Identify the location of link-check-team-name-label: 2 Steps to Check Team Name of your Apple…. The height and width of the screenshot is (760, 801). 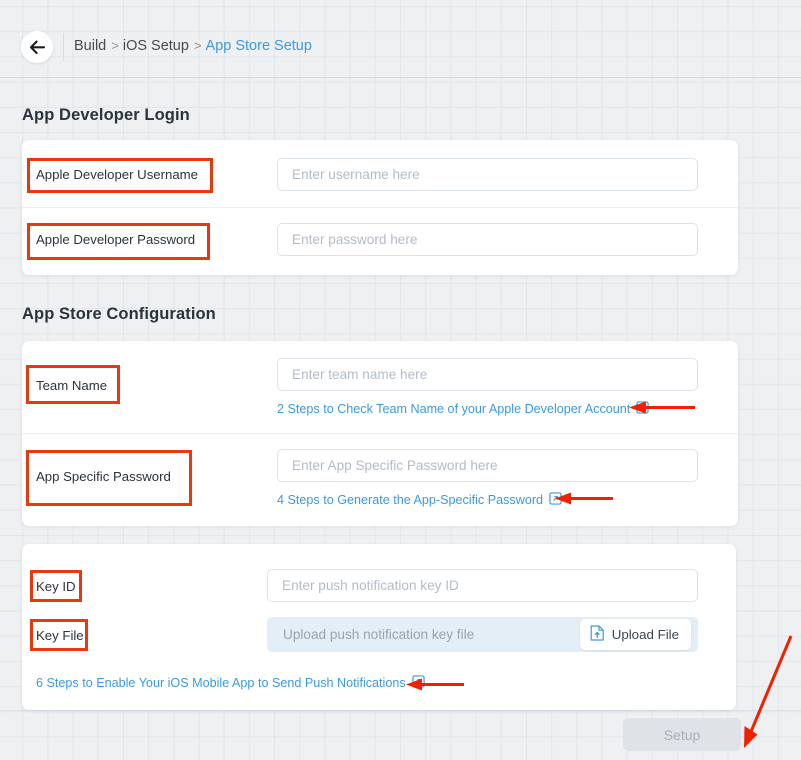
(454, 409).